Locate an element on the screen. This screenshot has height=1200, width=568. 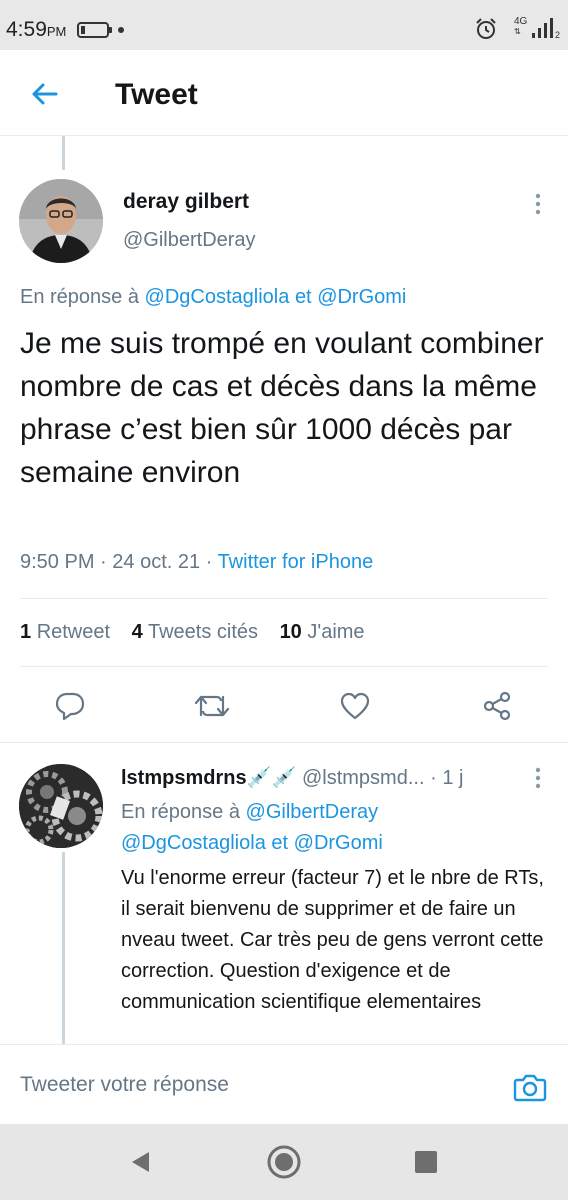
compose-bar: Tweeter votre réponse is located at coordinates (284, 1084).